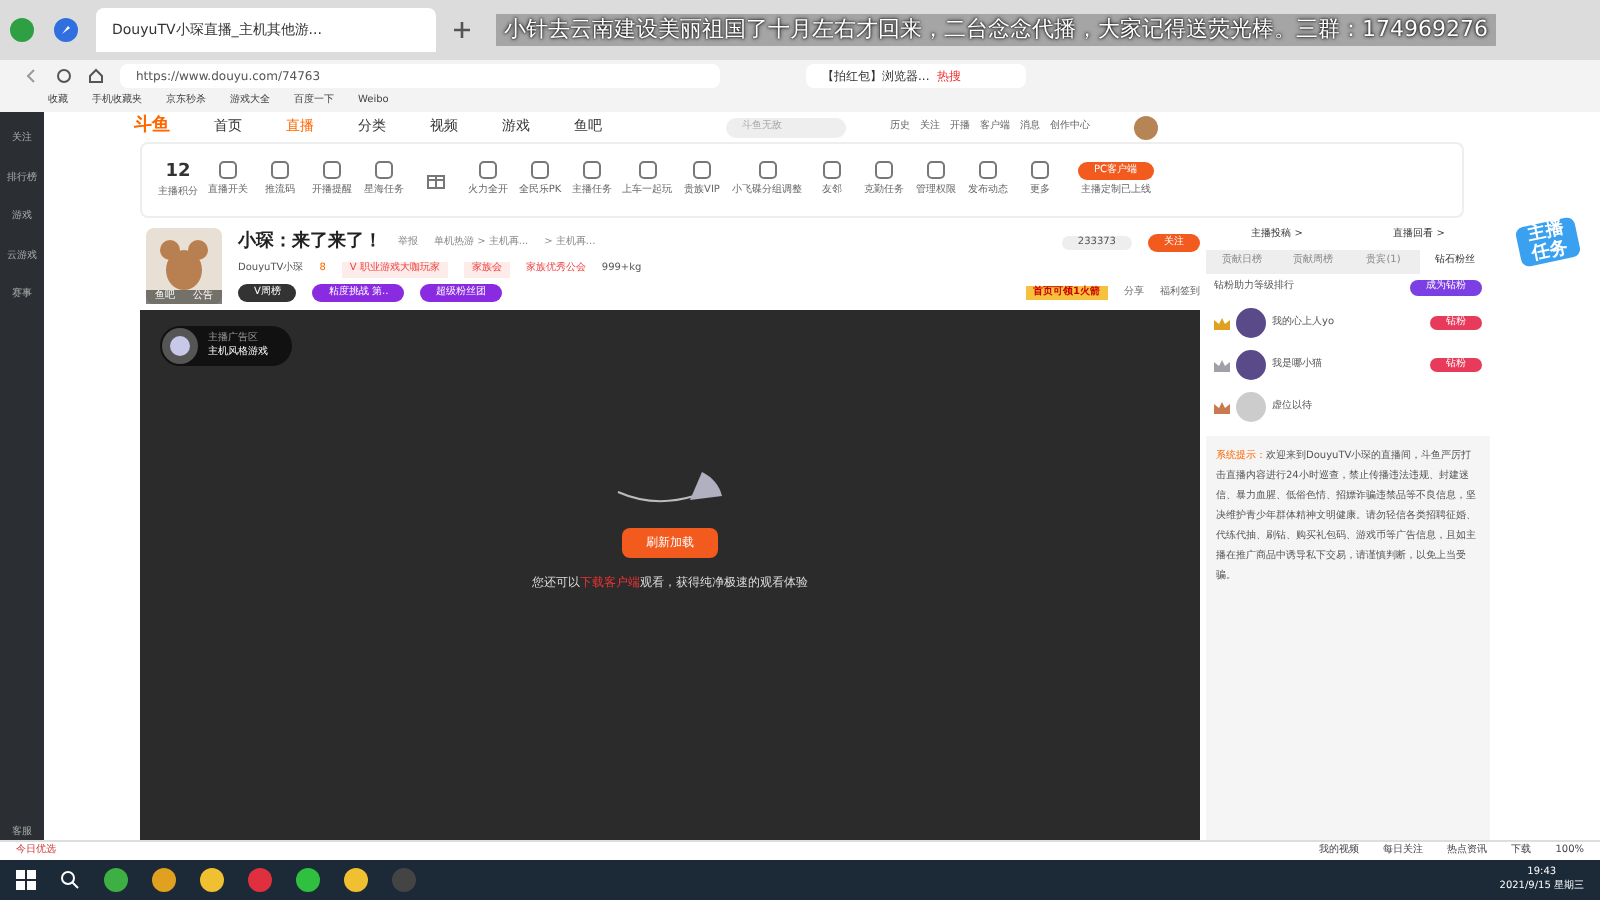 This screenshot has height=900, width=1600. I want to click on score-number: 12, so click(178, 172).